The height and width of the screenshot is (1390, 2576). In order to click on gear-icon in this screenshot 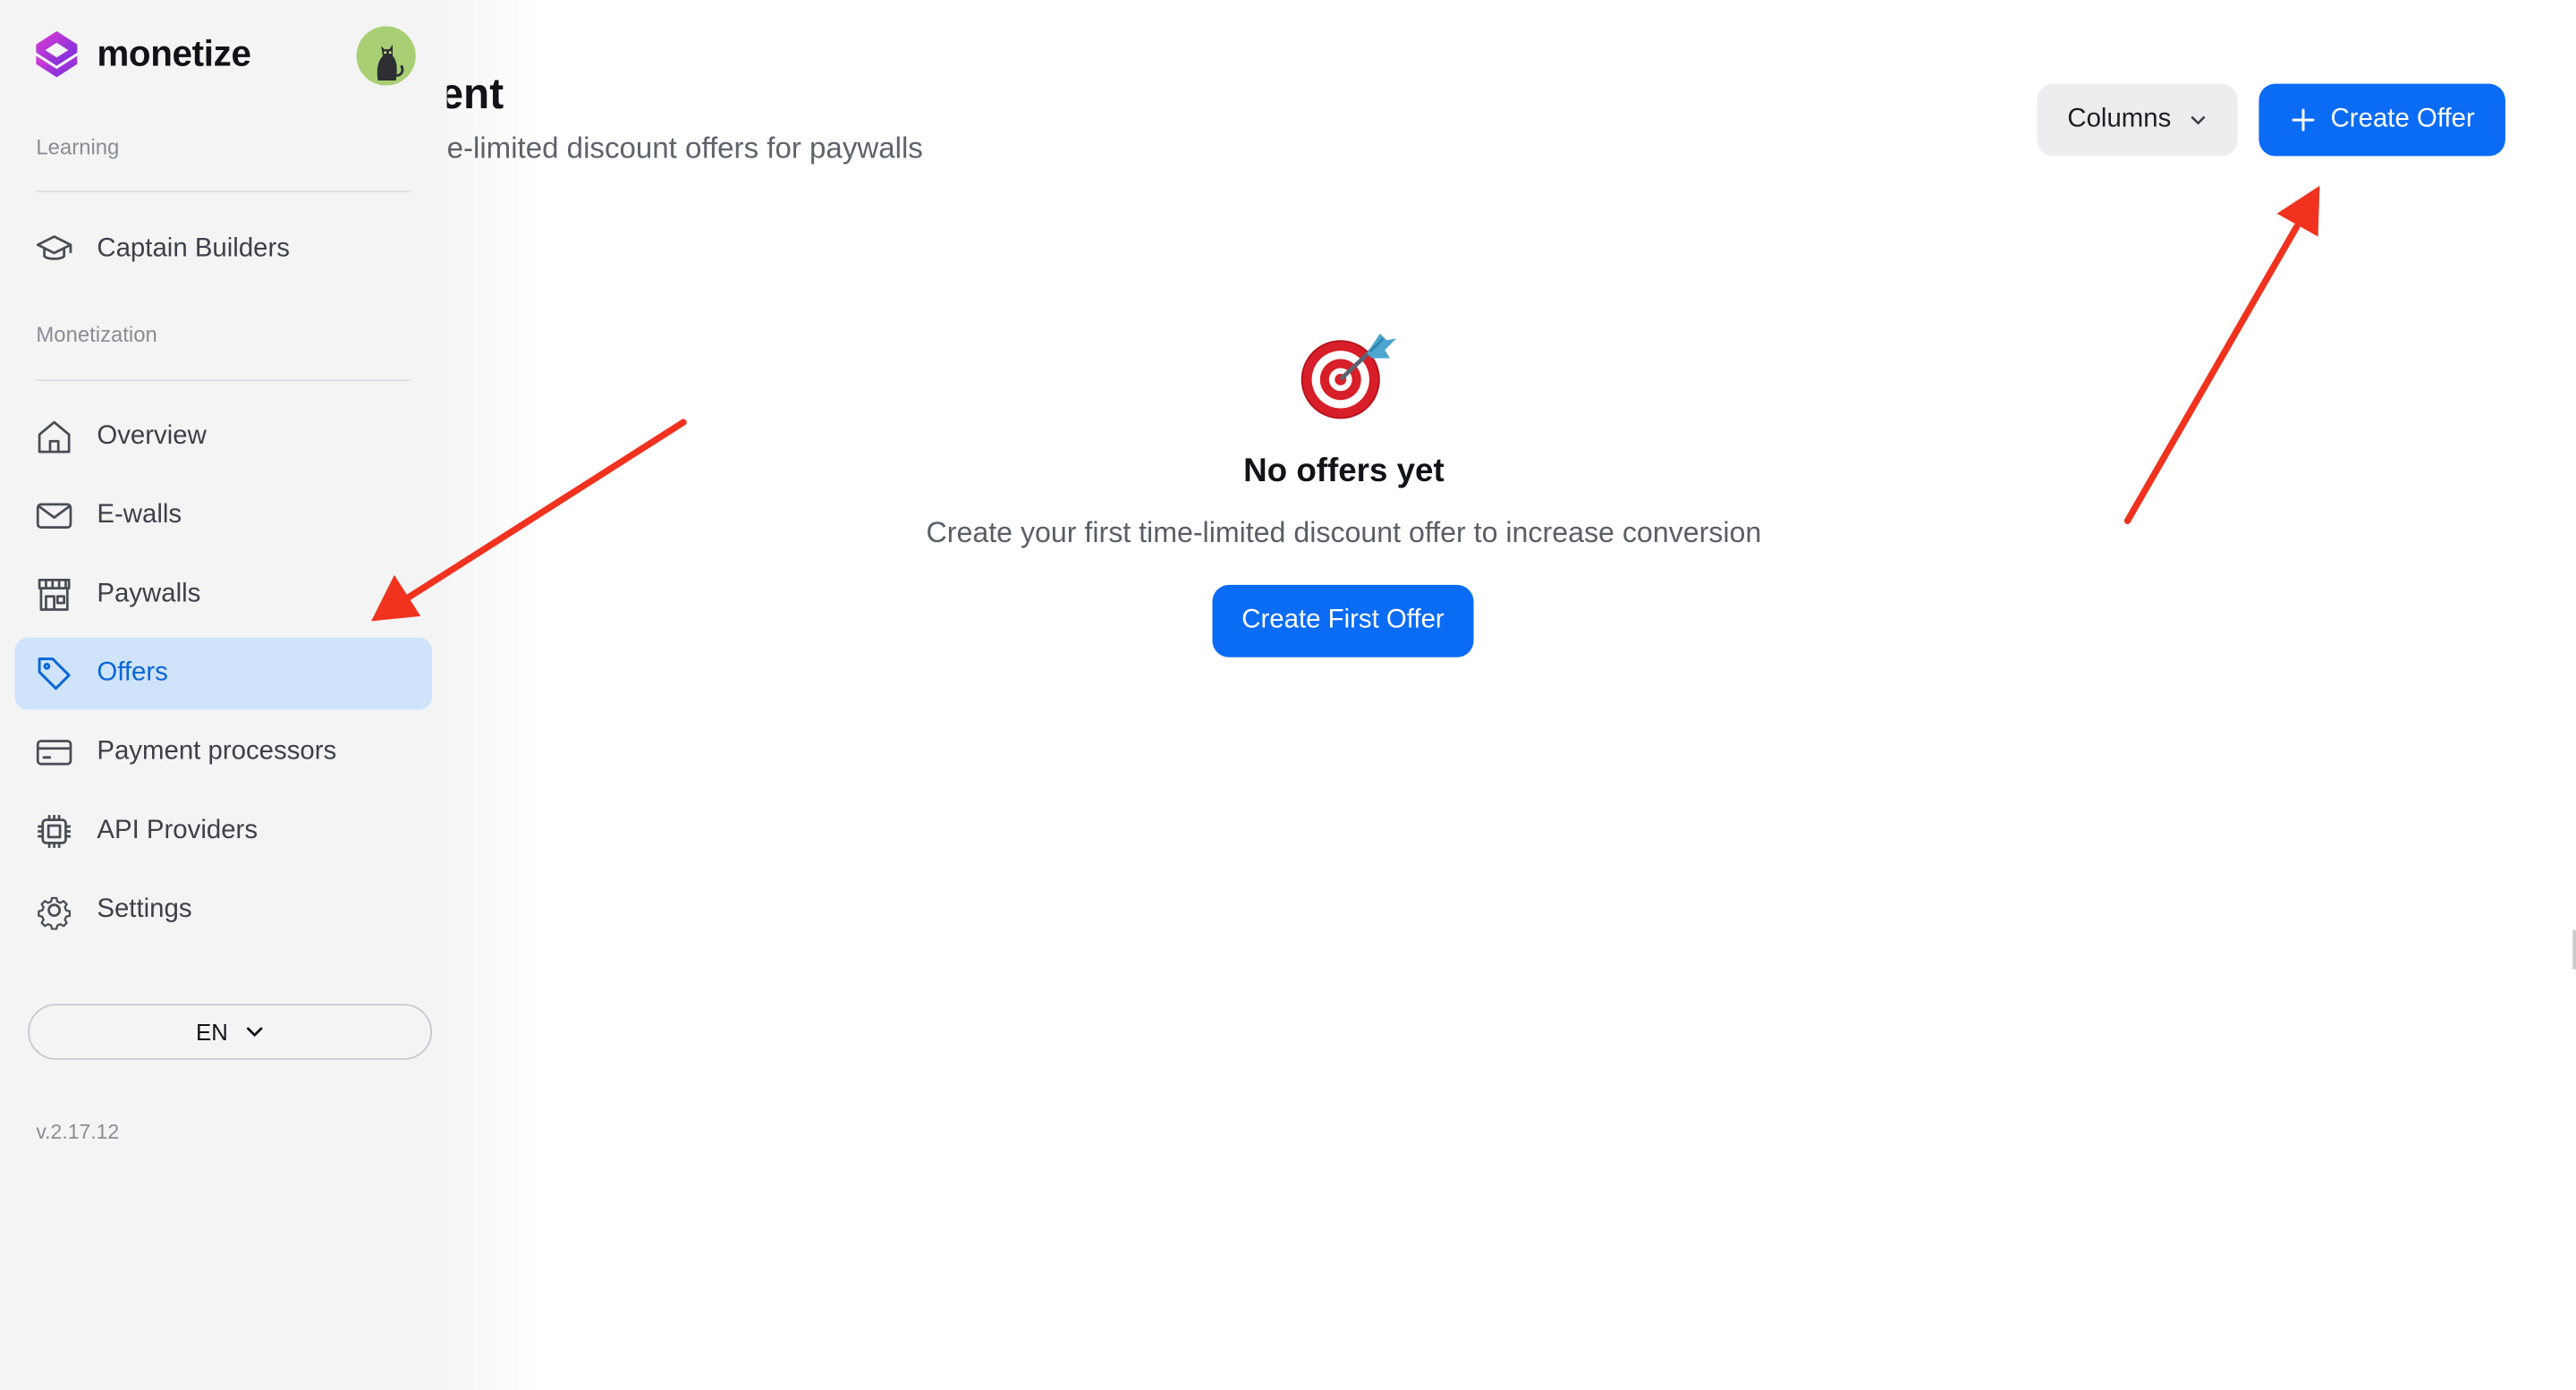, I will do `click(54, 910)`.